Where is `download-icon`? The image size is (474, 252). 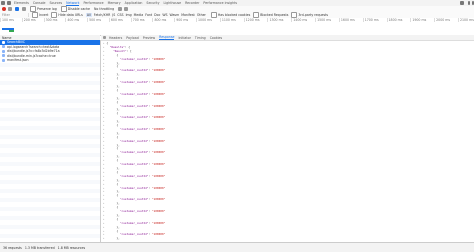
download-icon is located at coordinates (126, 9).